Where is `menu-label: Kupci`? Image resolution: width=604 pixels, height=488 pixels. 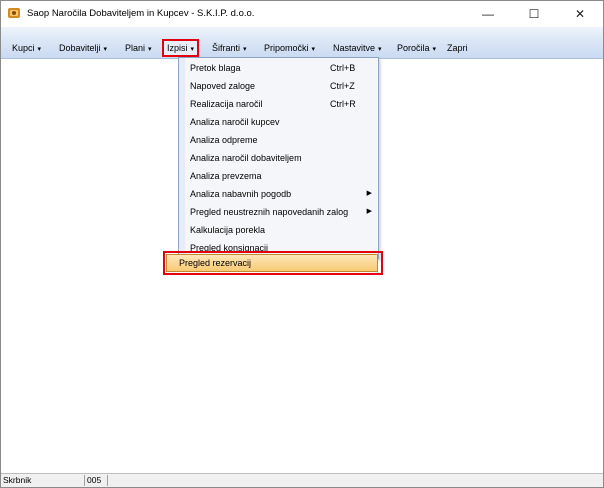
menu-label: Kupci is located at coordinates (23, 48).